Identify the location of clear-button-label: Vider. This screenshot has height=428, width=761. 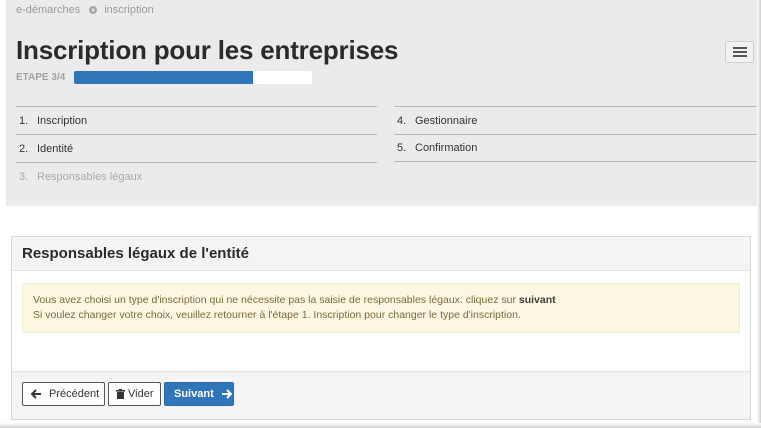
(141, 394).